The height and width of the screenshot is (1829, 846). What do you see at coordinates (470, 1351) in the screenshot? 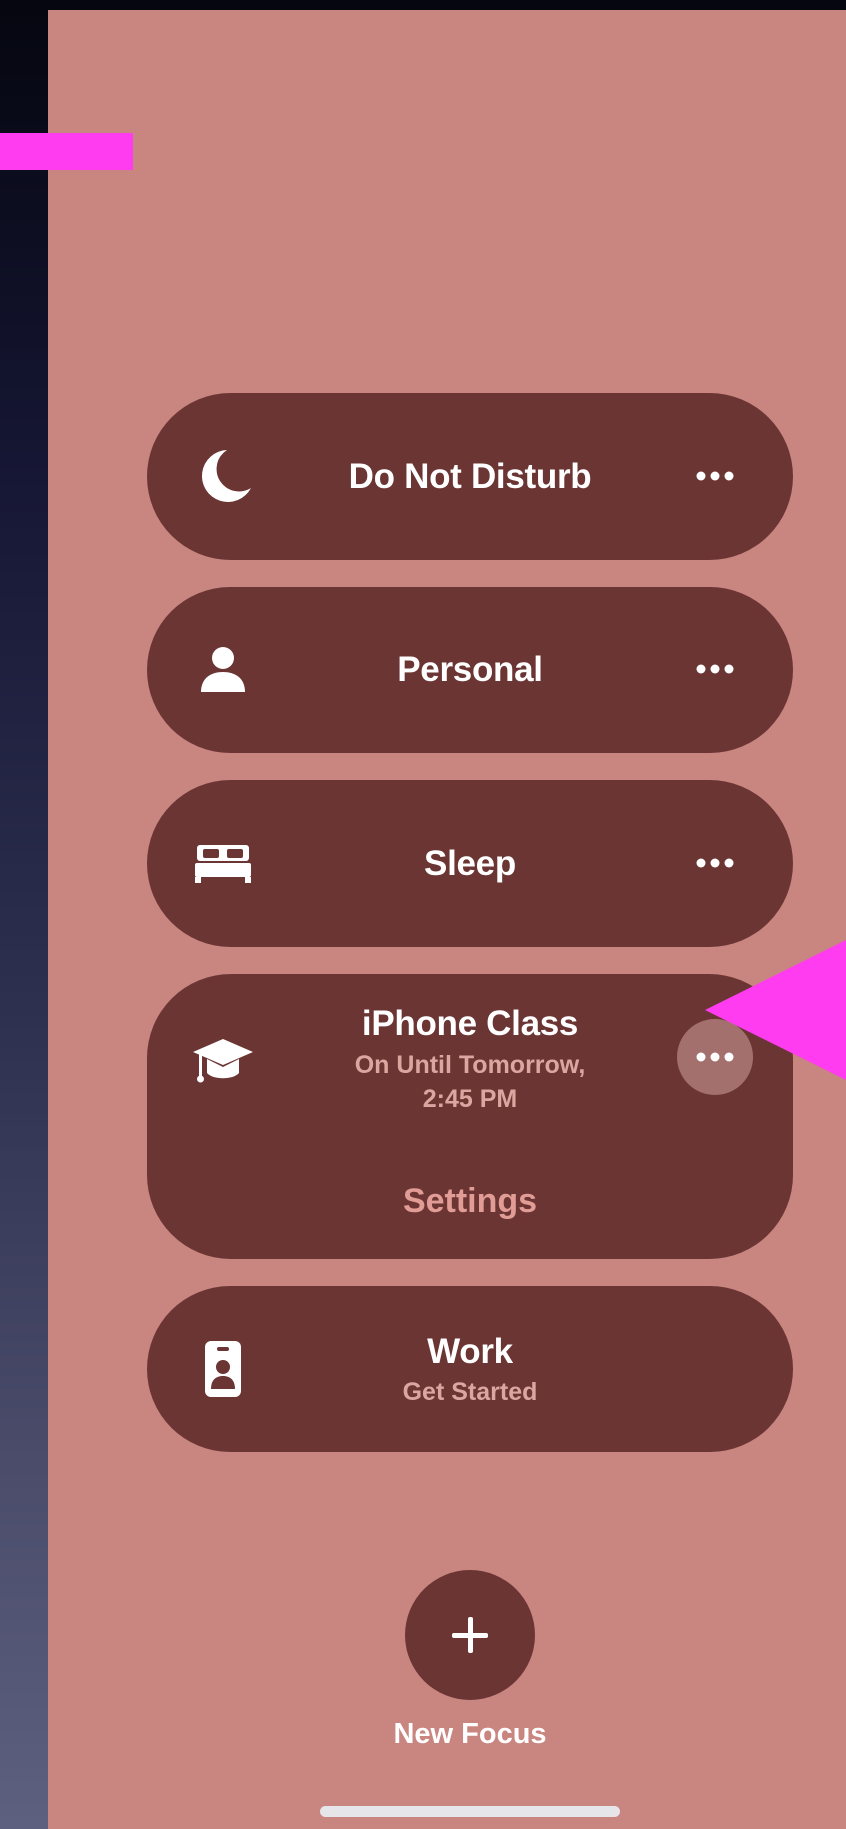
I see `focus-title: Work` at bounding box center [470, 1351].